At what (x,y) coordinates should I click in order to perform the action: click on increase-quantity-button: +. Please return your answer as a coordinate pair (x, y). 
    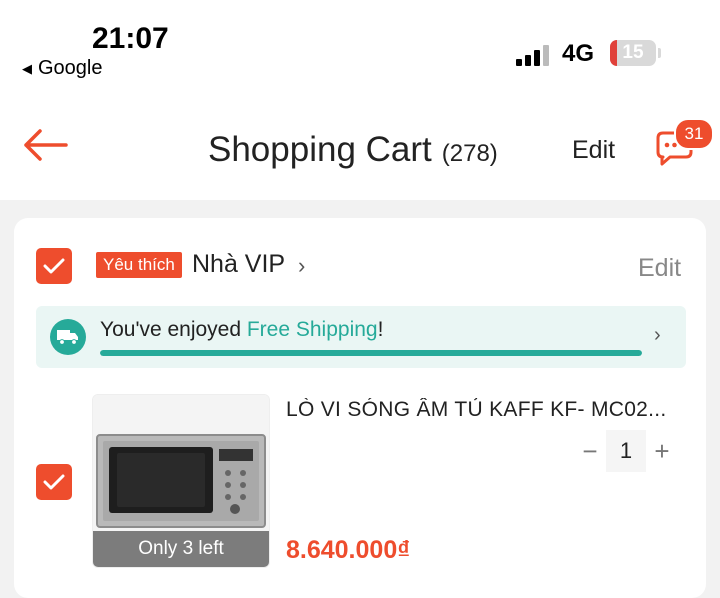
    Looking at the image, I should click on (662, 451).